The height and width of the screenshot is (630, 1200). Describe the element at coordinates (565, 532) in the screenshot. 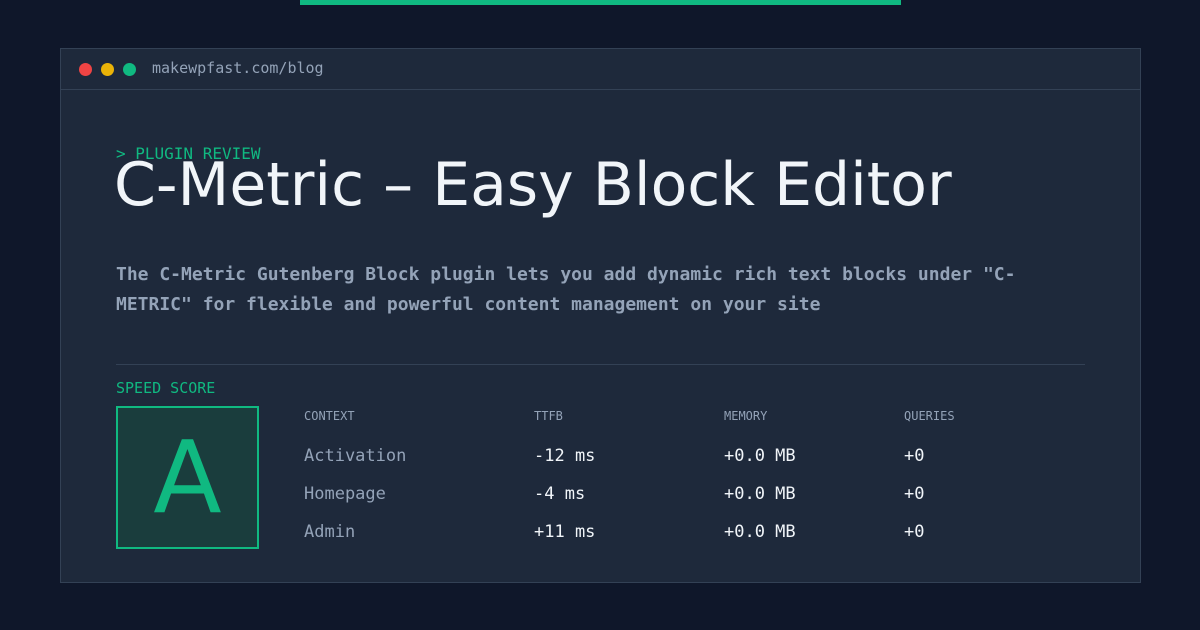

I see `ttfb-cell: +11 ms` at that location.